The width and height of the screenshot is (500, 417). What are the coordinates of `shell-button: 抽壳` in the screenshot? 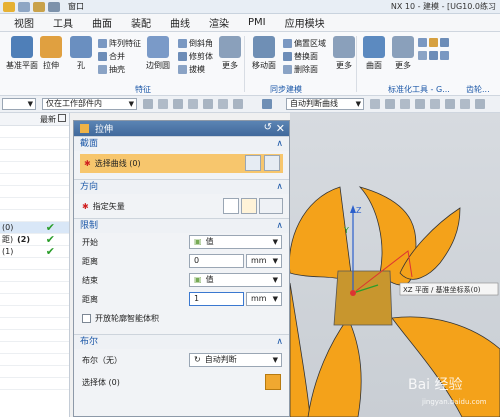 It's located at (111, 69).